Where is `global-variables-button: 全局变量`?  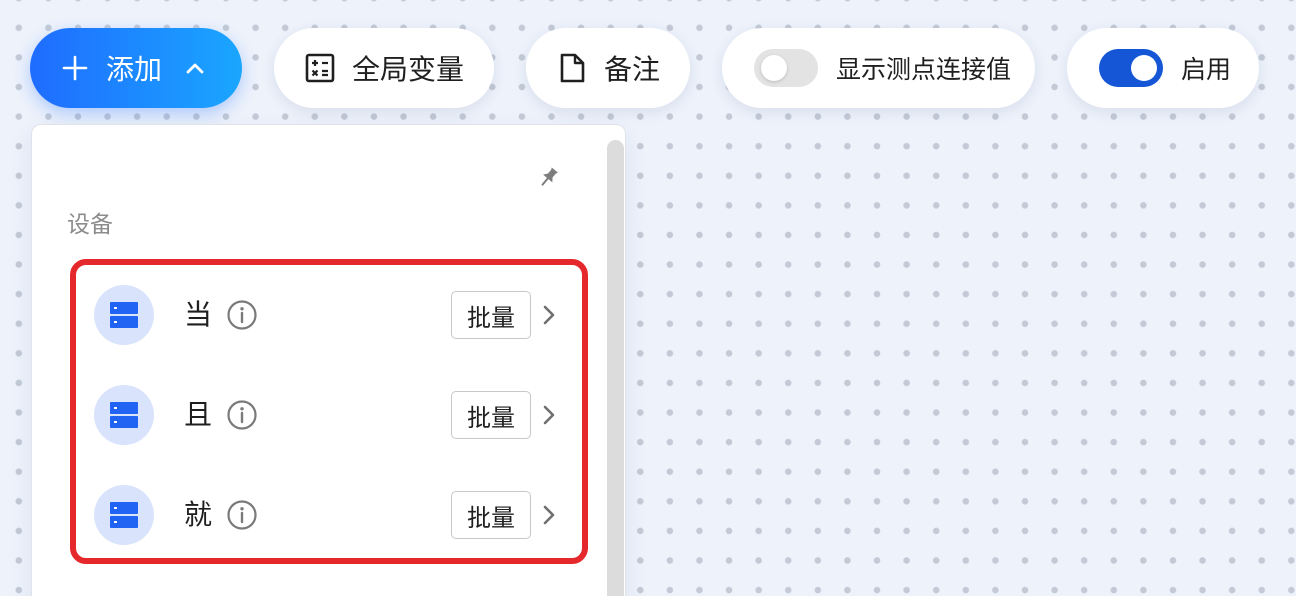
global-variables-button: 全局变量 is located at coordinates (384, 68).